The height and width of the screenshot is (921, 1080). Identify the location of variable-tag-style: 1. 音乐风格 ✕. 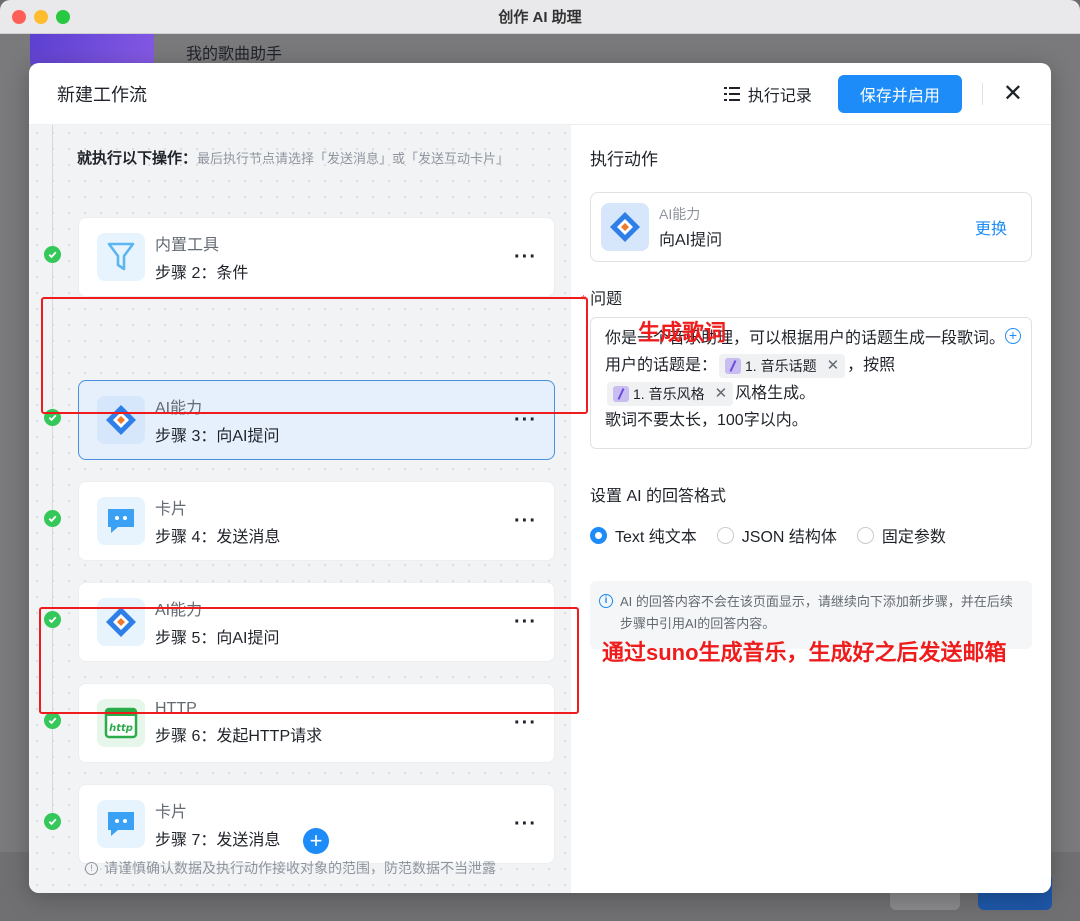
(670, 394).